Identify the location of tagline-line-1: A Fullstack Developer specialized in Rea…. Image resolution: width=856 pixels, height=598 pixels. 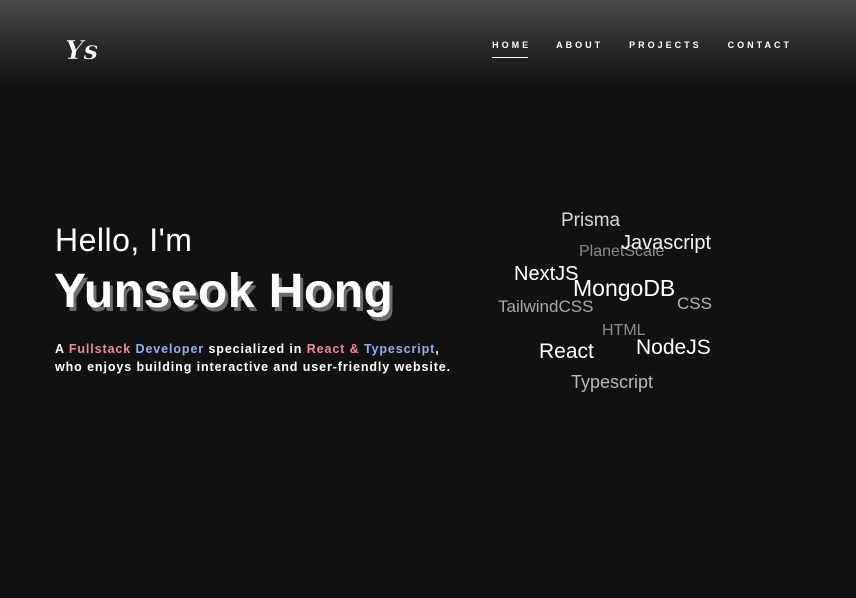
(253, 349).